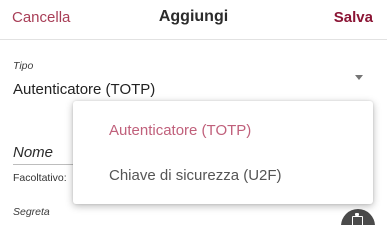 The width and height of the screenshot is (387, 240). I want to click on page-title: Aggiungi, so click(193, 16).